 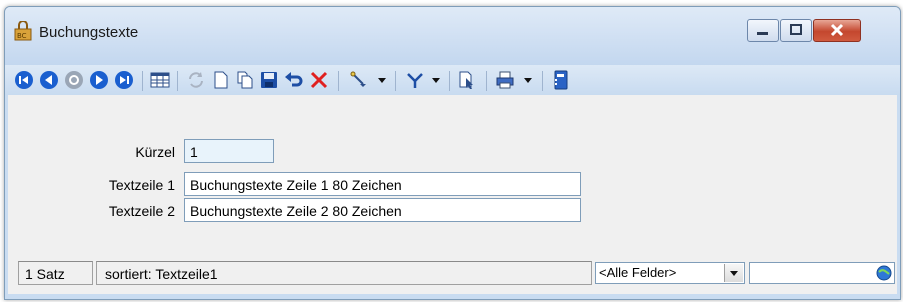 I want to click on app-icon: BC, so click(x=23, y=31).